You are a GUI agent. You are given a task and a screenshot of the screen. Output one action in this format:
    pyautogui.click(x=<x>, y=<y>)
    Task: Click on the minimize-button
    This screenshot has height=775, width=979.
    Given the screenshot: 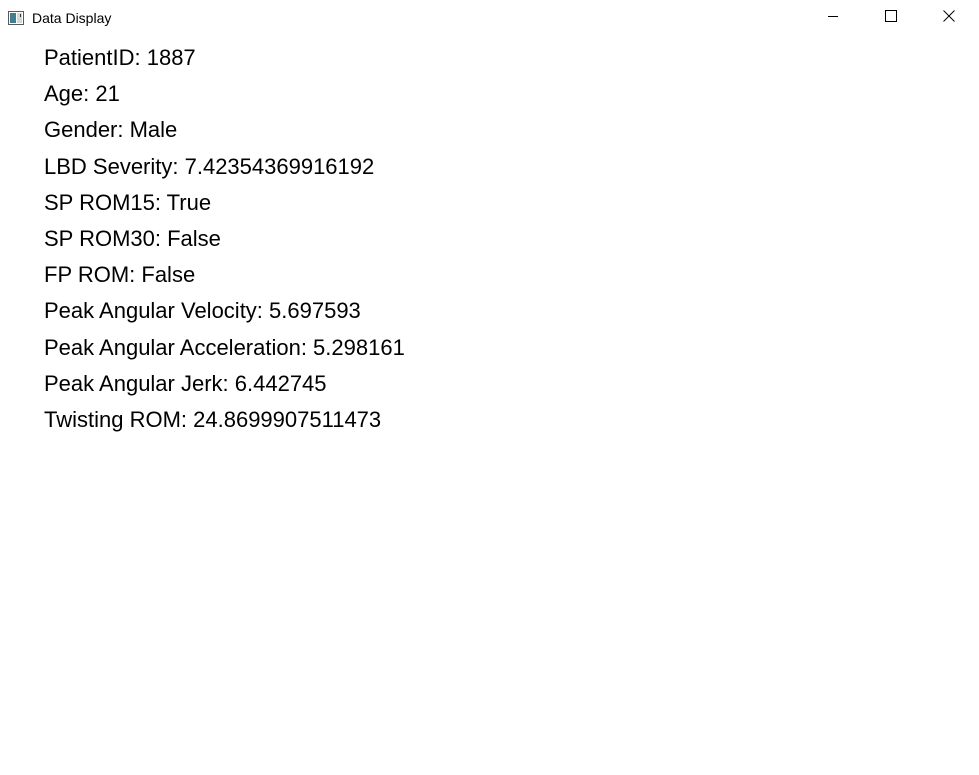 What is the action you would take?
    pyautogui.click(x=833, y=18)
    